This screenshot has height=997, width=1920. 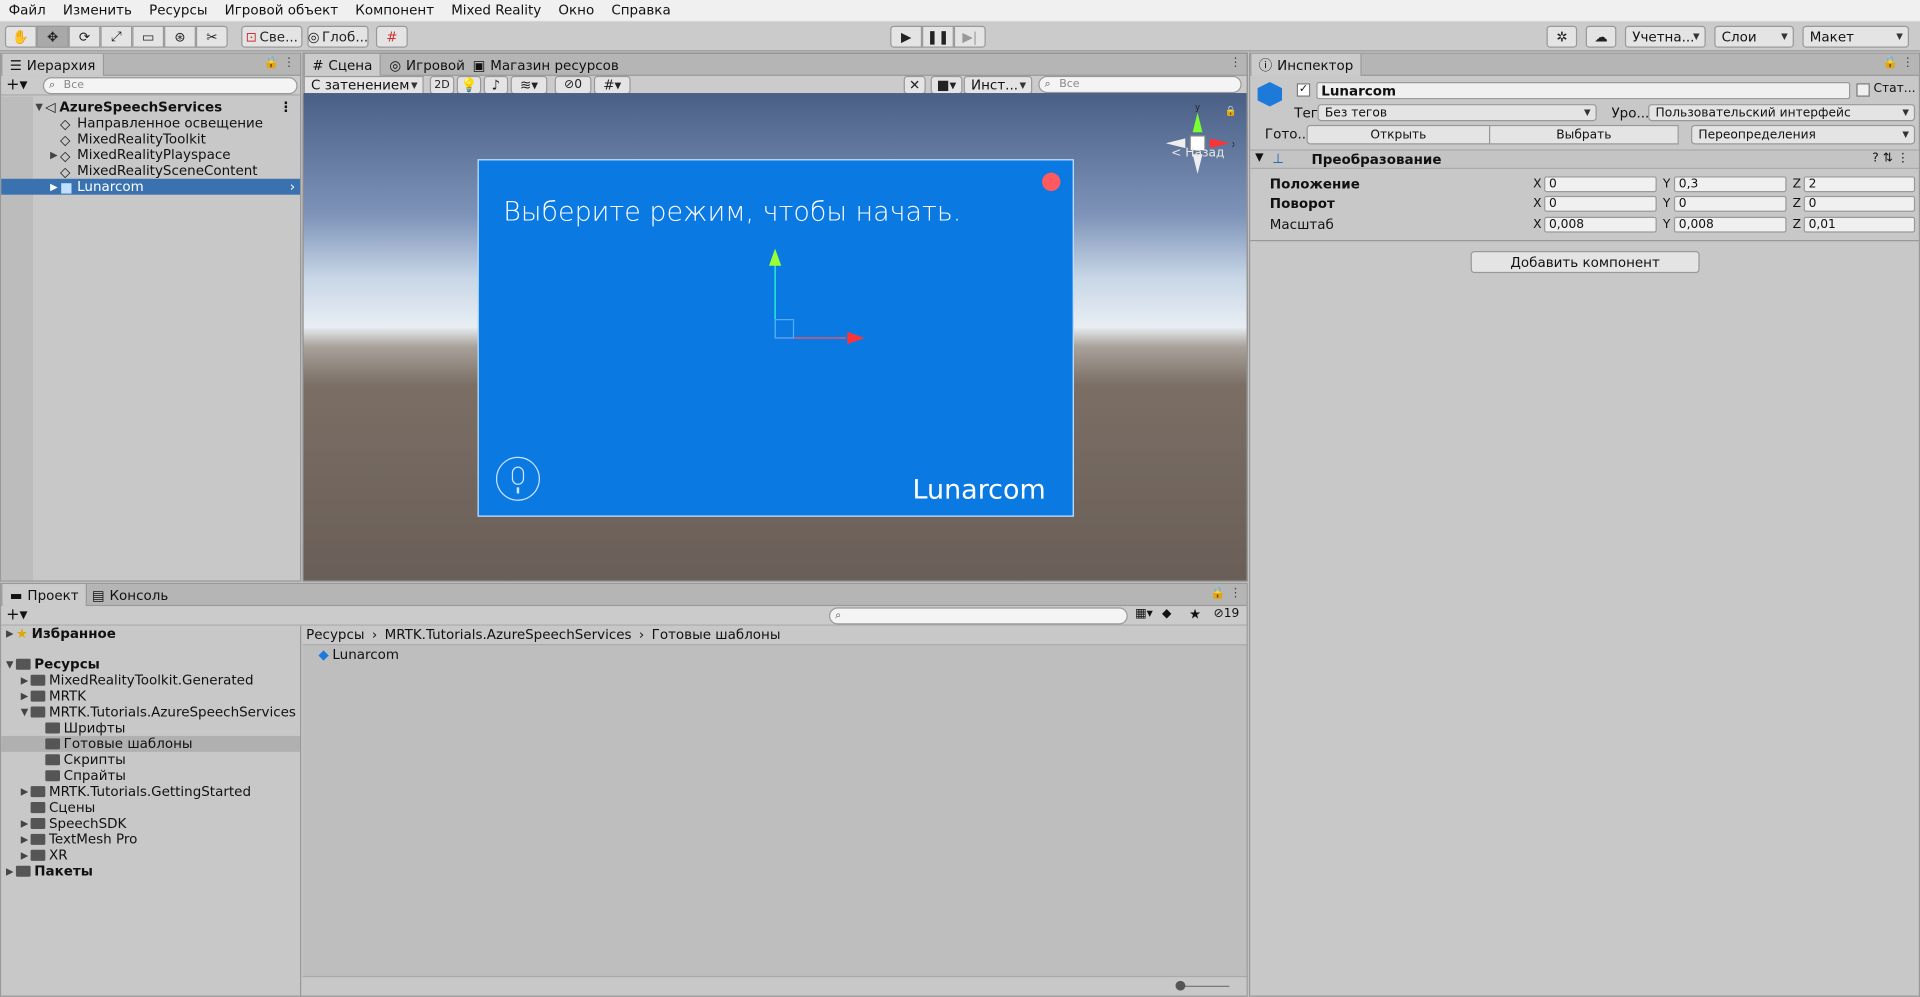 I want to click on back-label: < Назад, so click(x=1197, y=153).